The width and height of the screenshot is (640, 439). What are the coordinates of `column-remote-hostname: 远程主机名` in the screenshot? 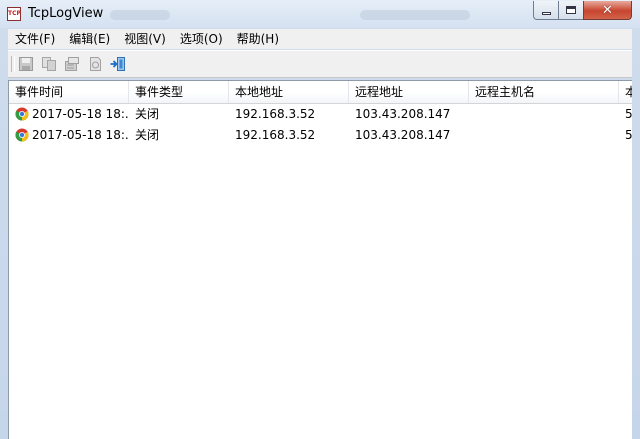 It's located at (544, 92).